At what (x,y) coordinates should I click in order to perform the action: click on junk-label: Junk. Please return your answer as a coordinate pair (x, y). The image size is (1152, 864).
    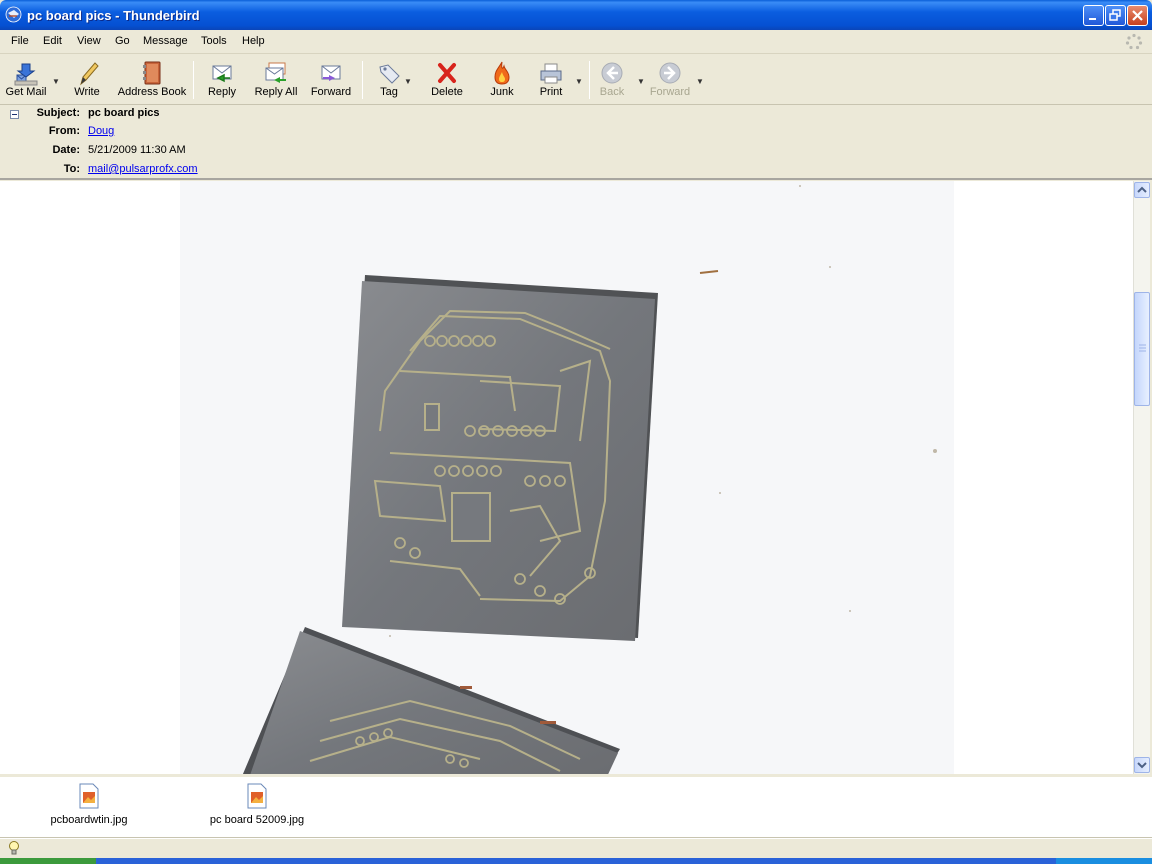
    Looking at the image, I should click on (502, 92).